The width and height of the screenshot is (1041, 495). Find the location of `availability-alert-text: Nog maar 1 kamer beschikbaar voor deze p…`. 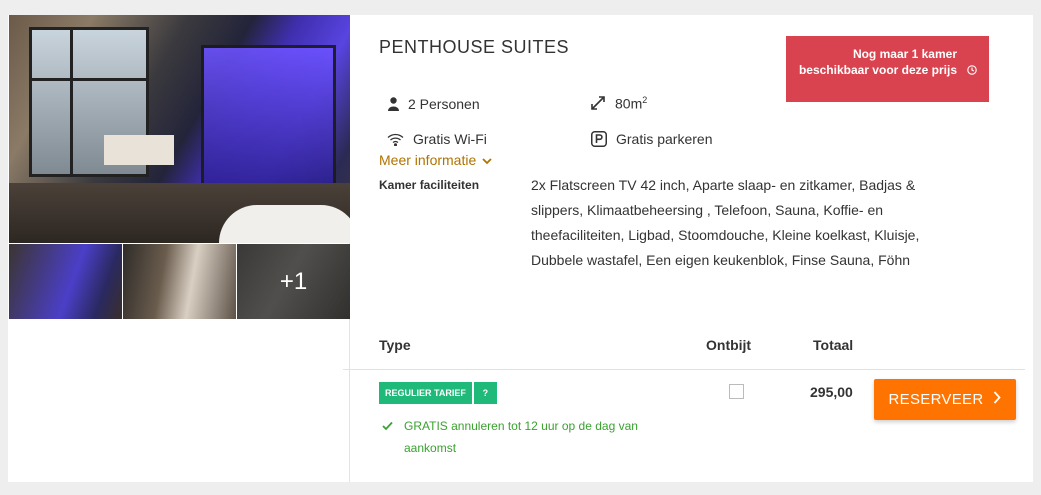

availability-alert-text: Nog maar 1 kamer beschikbaar voor deze p… is located at coordinates (877, 62).